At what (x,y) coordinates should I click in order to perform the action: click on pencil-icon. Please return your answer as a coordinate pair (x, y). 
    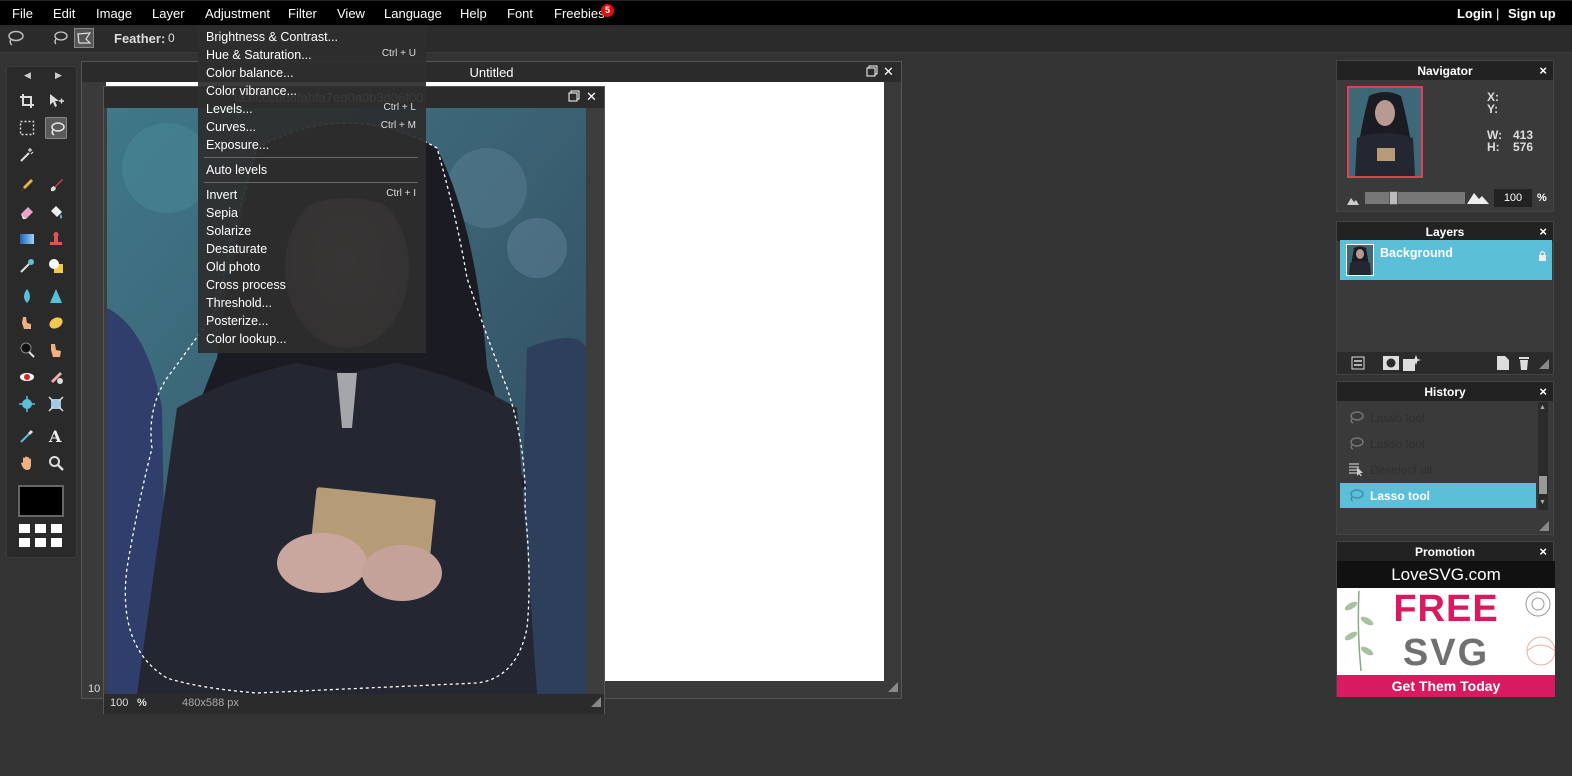
    Looking at the image, I should click on (27, 185).